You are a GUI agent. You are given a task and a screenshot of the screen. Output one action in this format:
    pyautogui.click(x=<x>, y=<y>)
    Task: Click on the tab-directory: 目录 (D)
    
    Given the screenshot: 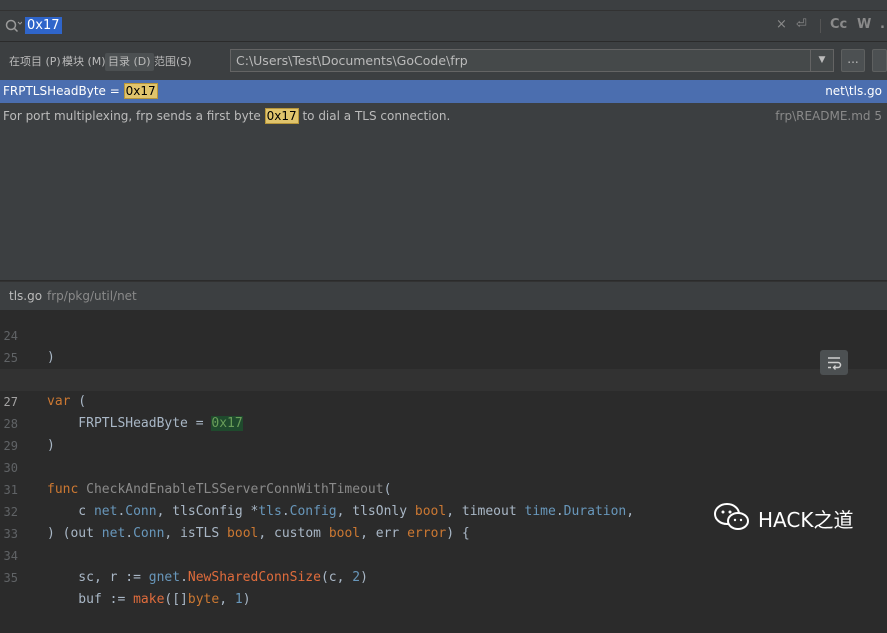 What is the action you would take?
    pyautogui.click(x=129, y=62)
    